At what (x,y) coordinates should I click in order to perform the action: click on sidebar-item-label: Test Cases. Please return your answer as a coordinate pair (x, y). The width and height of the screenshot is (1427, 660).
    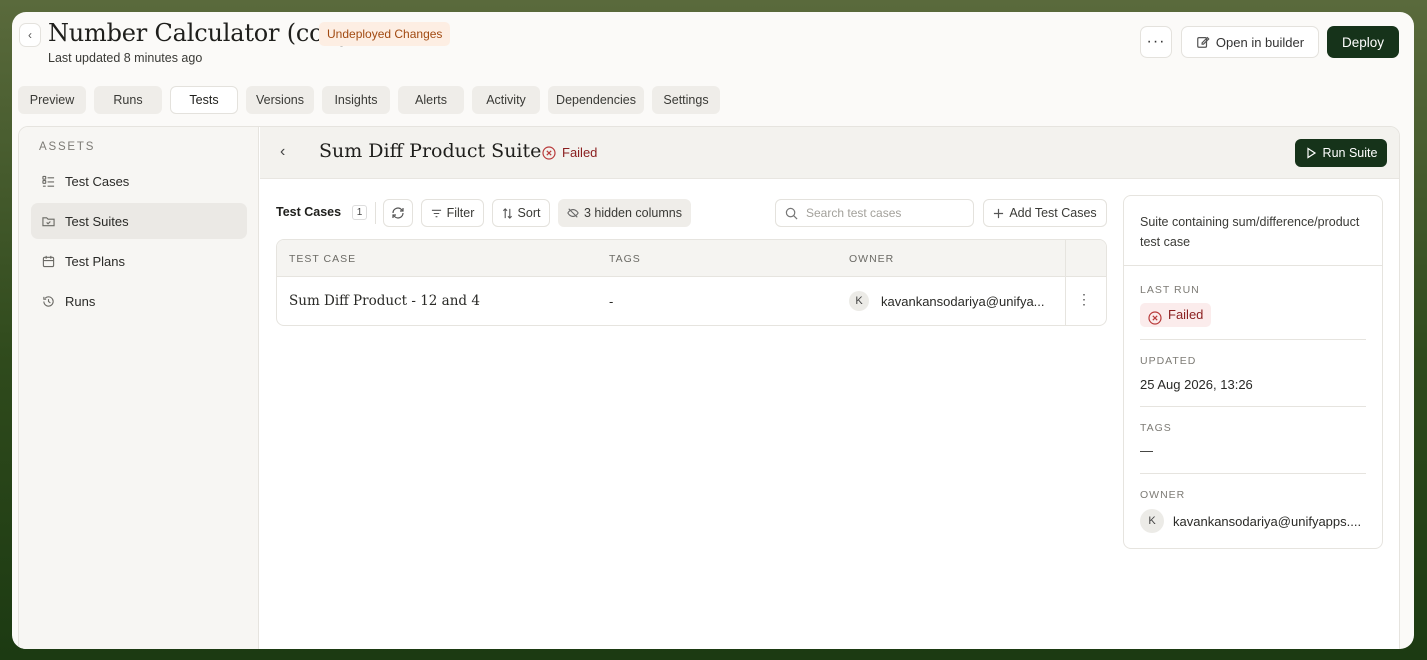
    Looking at the image, I should click on (97, 181).